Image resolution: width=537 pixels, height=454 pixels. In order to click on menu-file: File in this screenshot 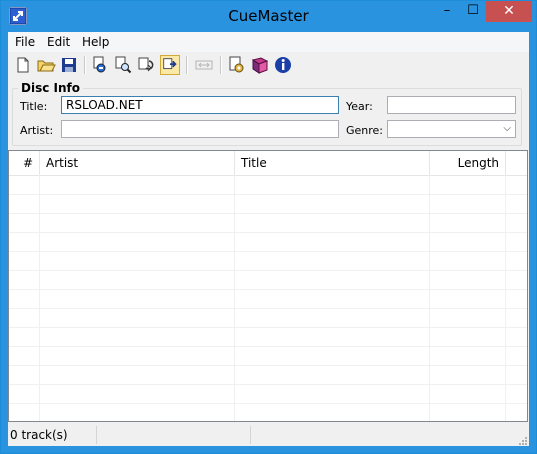, I will do `click(25, 42)`.